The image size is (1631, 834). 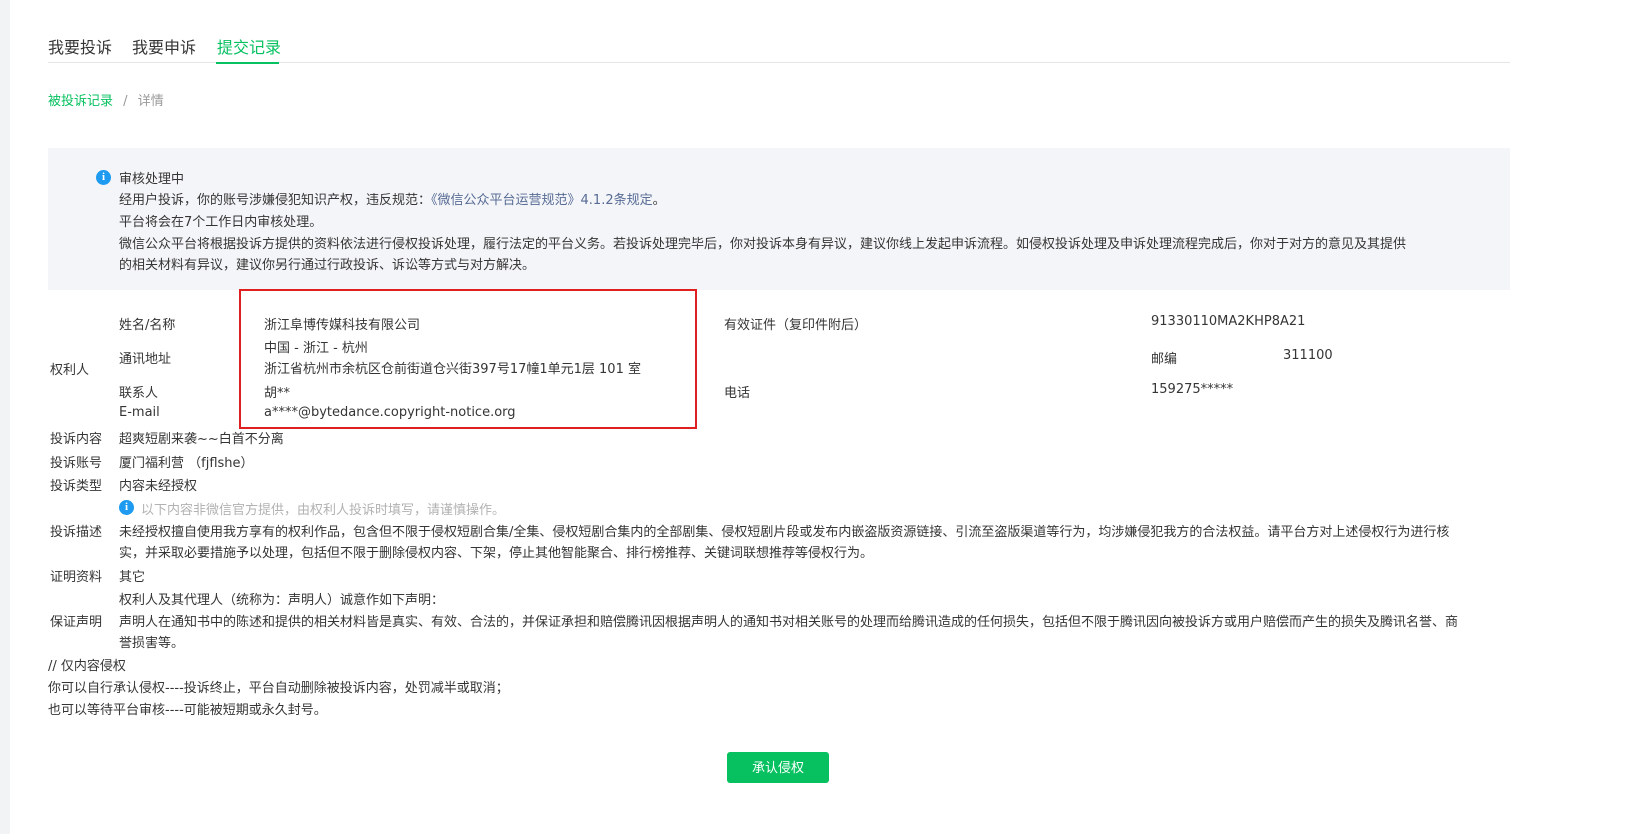 What do you see at coordinates (1228, 321) in the screenshot?
I see `cert-value: 91330110MA2KHP8A21` at bounding box center [1228, 321].